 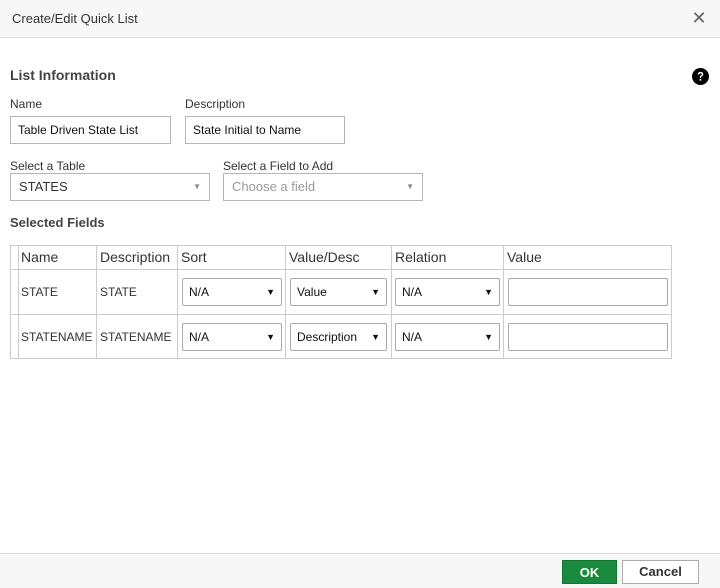 I want to click on column-header-relation: Relation, so click(x=421, y=257).